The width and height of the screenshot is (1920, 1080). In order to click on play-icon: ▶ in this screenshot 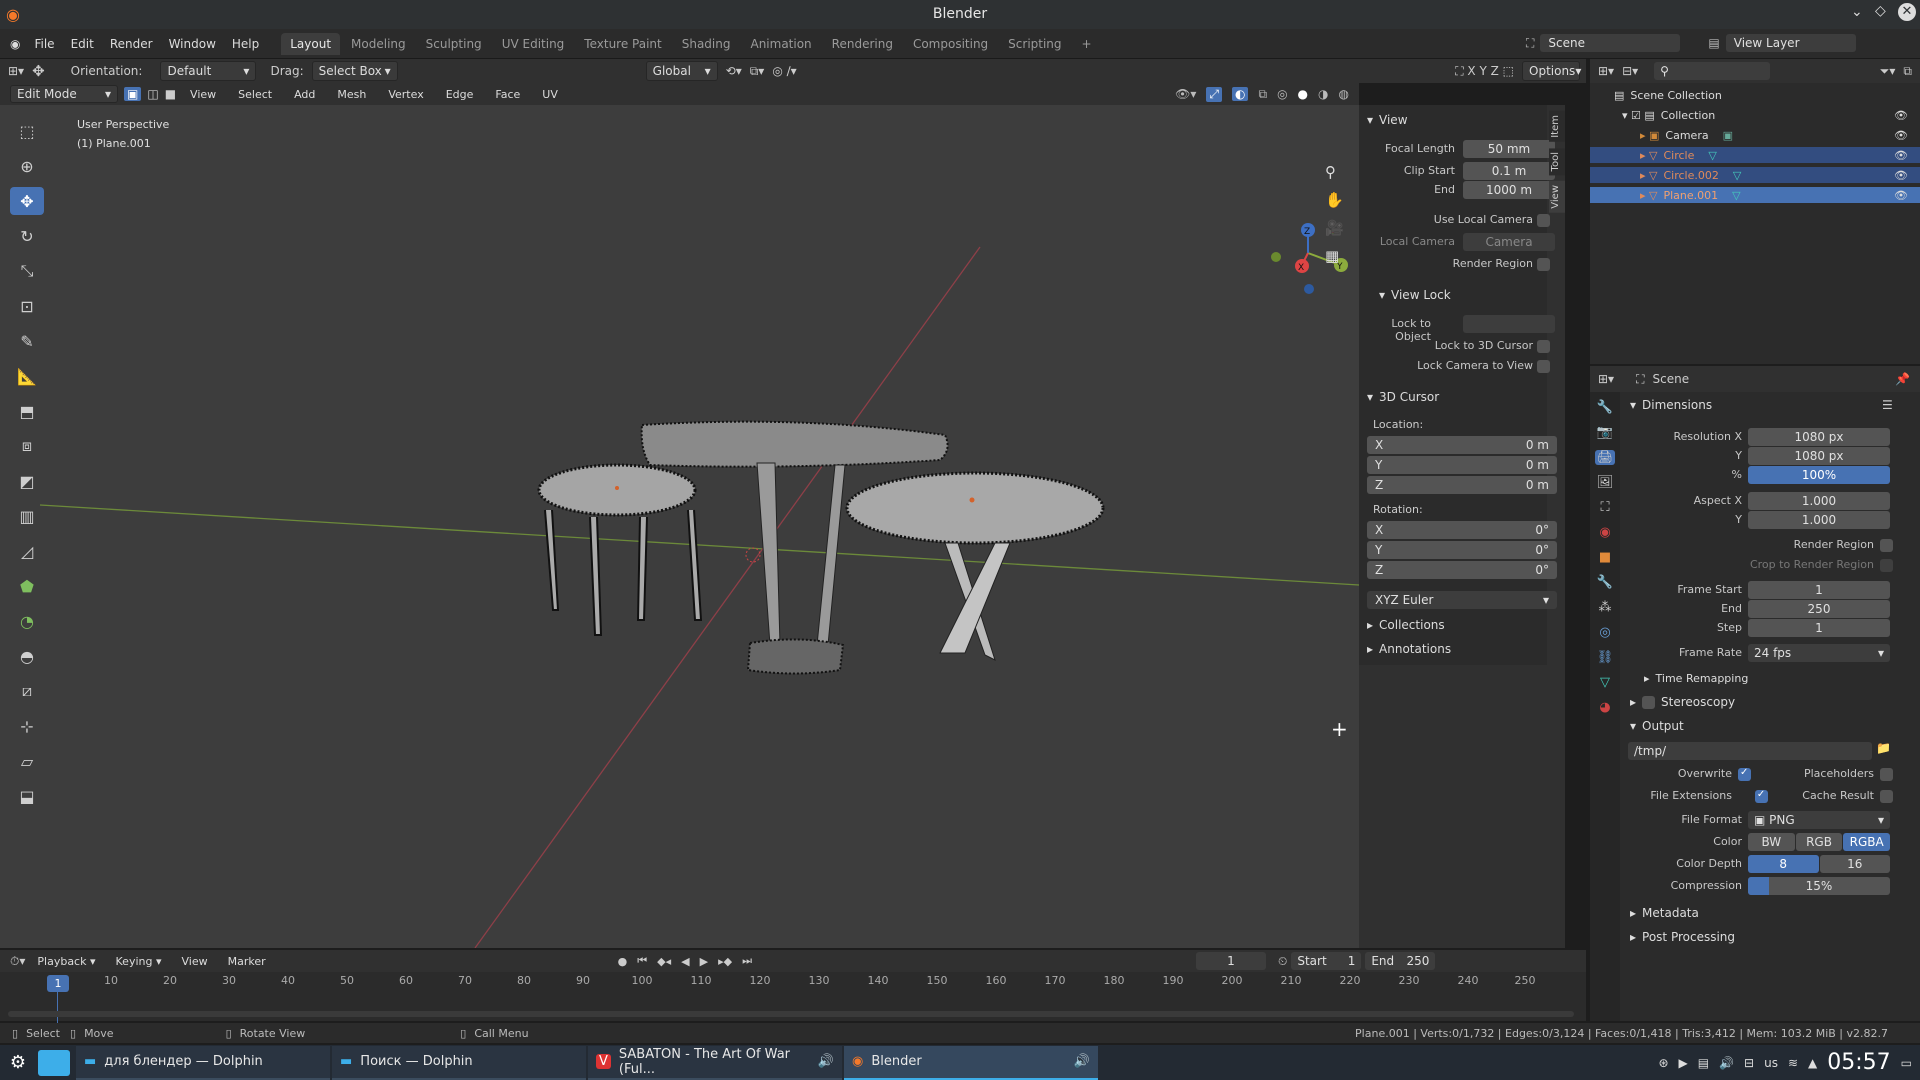, I will do `click(704, 961)`.